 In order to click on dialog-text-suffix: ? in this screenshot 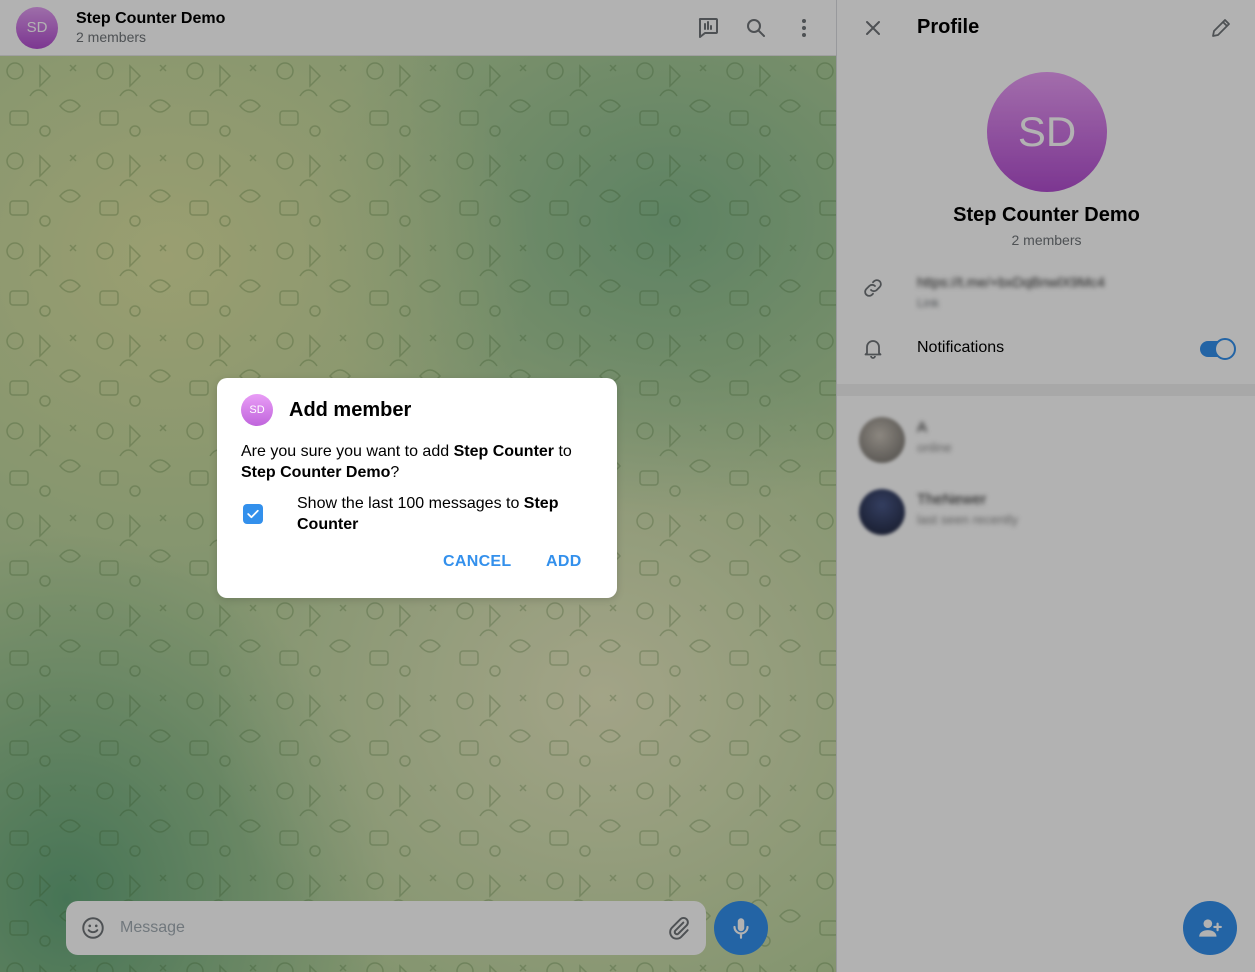, I will do `click(395, 472)`.